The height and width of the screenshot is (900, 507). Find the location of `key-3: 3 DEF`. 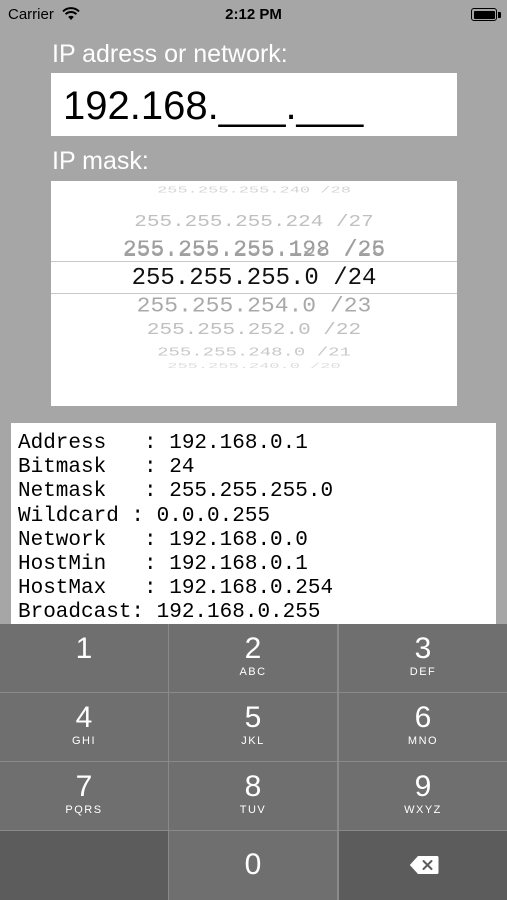

key-3: 3 DEF is located at coordinates (423, 658).